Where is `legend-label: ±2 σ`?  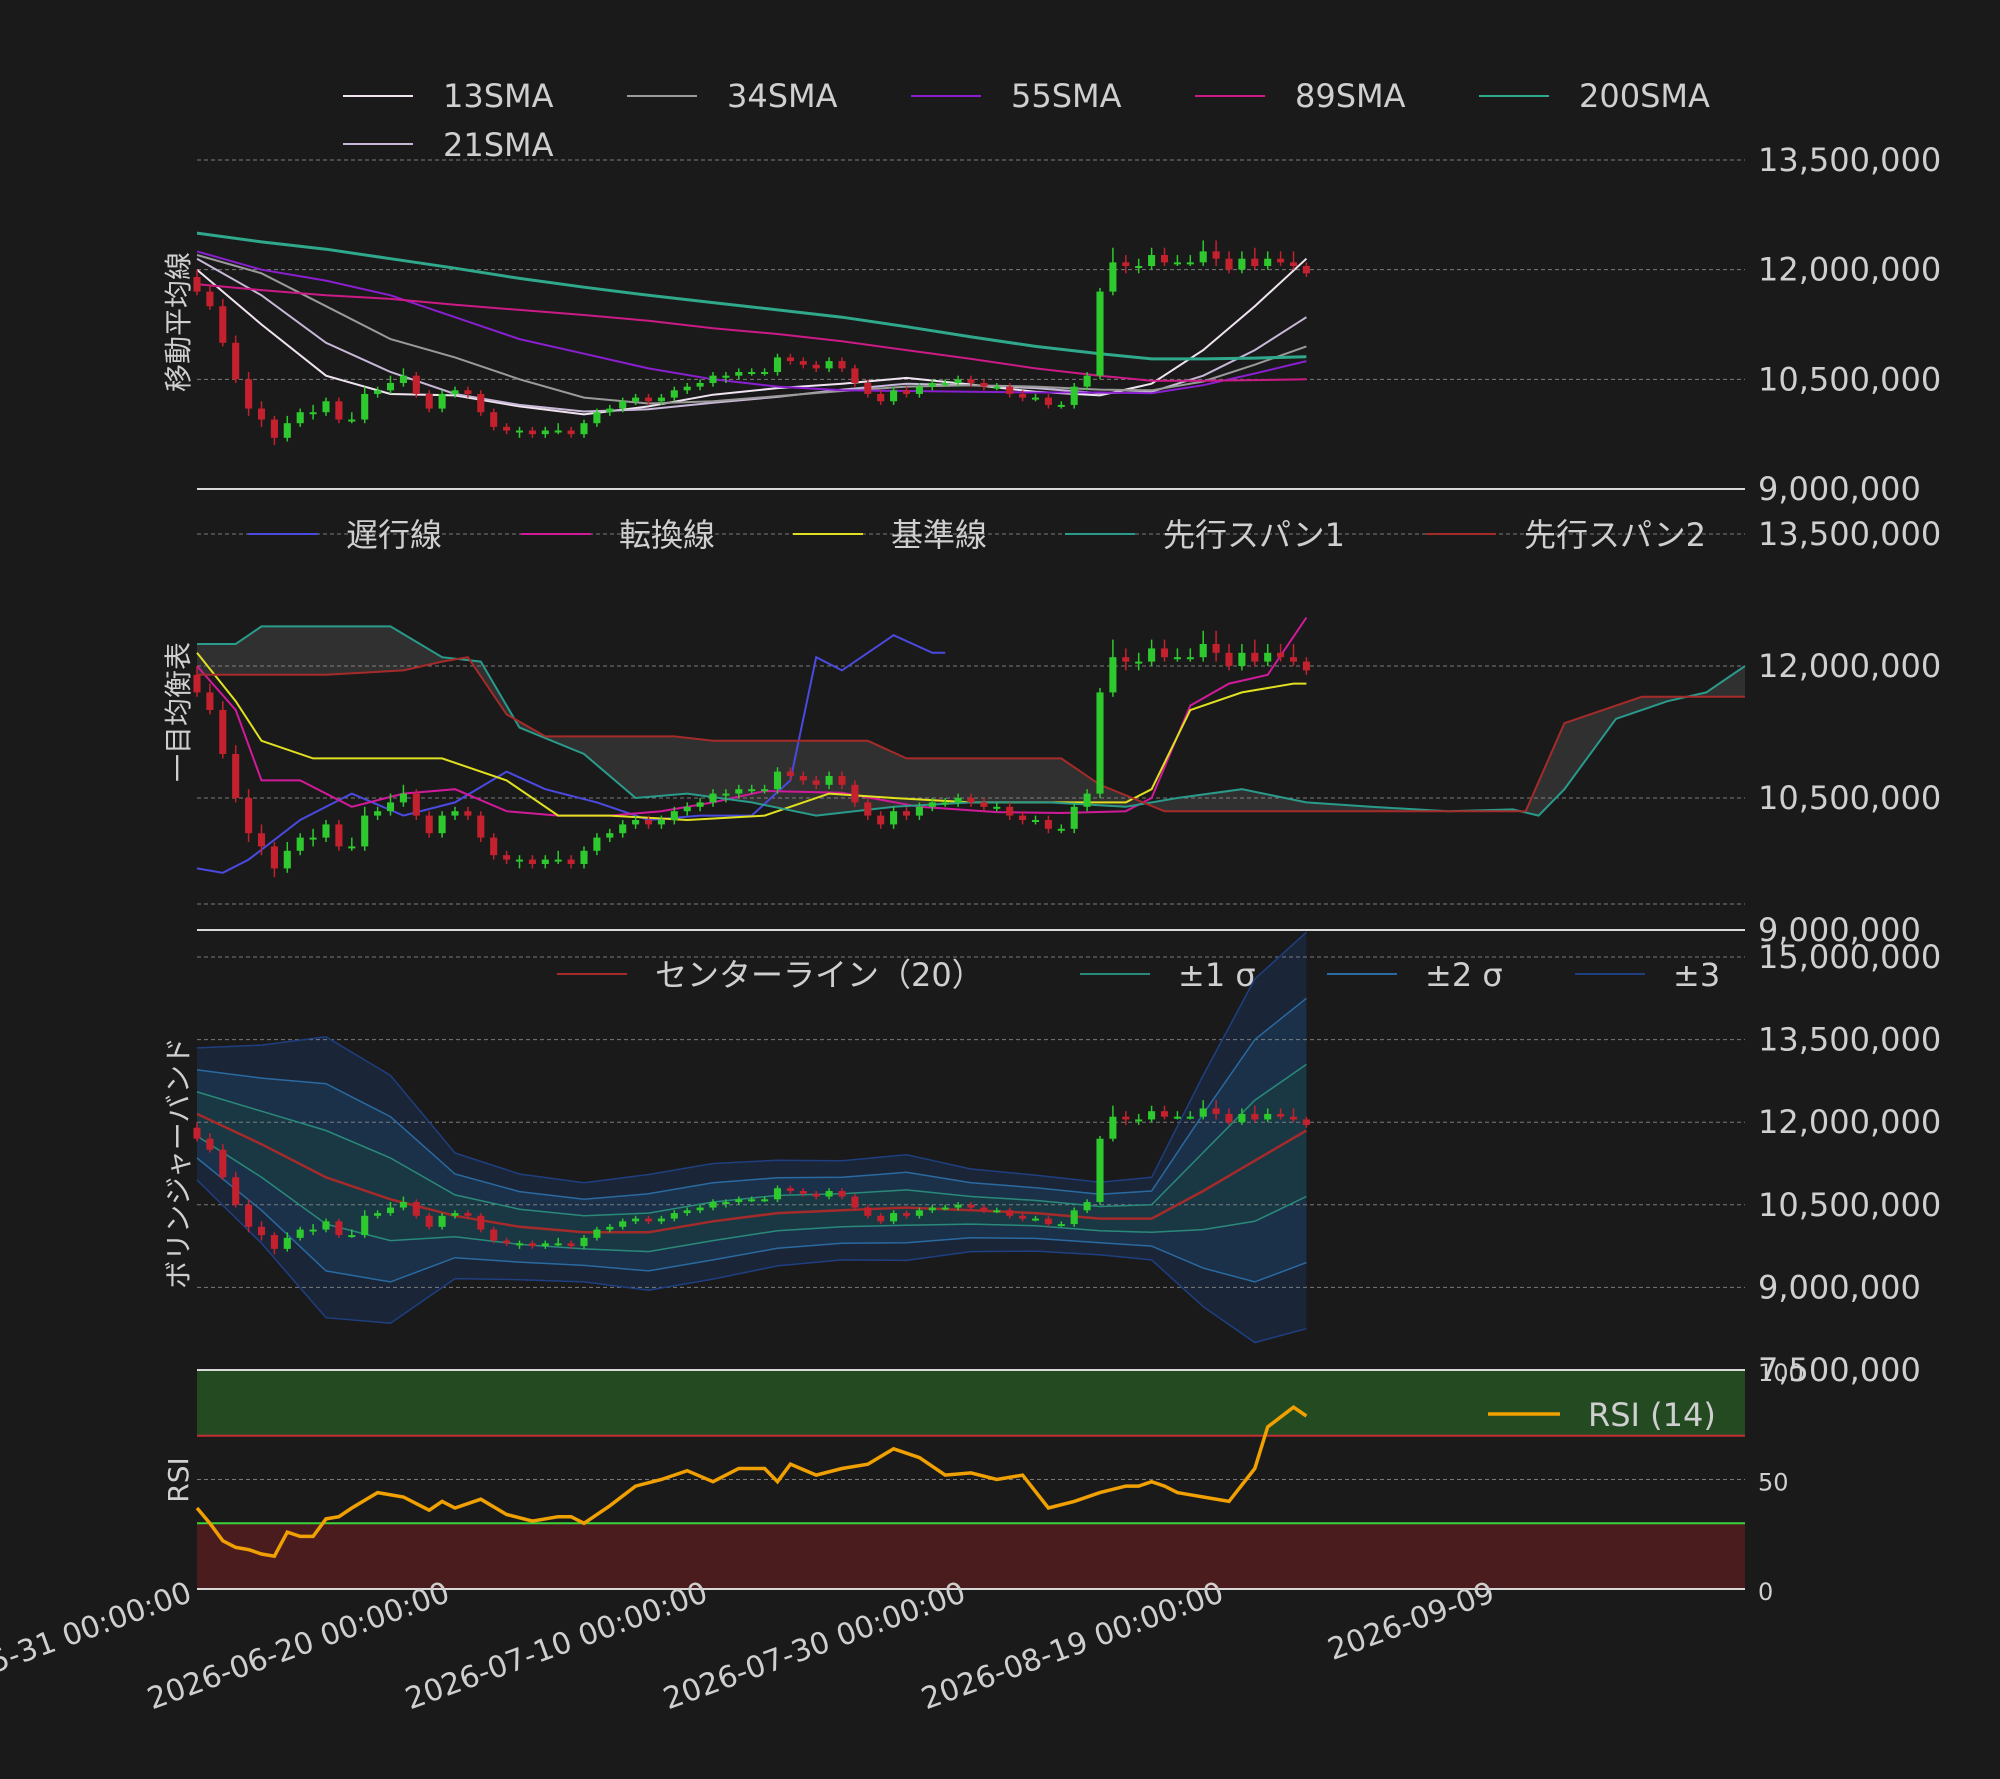 legend-label: ±2 σ is located at coordinates (1464, 975).